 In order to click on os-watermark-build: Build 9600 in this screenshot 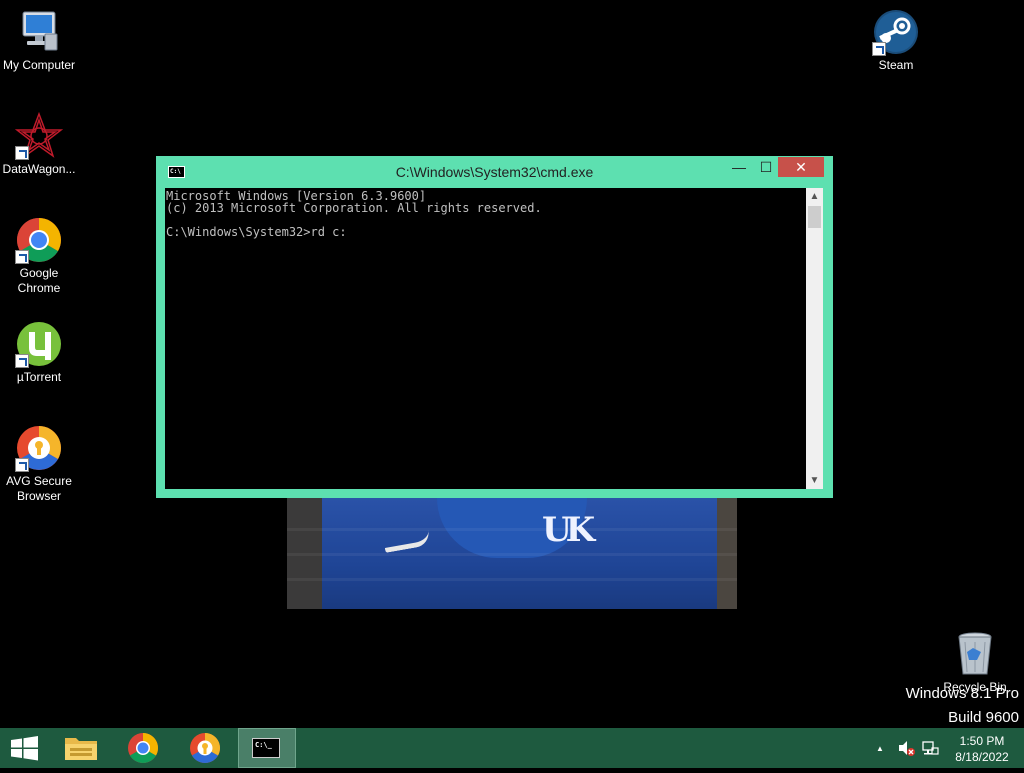, I will do `click(983, 717)`.